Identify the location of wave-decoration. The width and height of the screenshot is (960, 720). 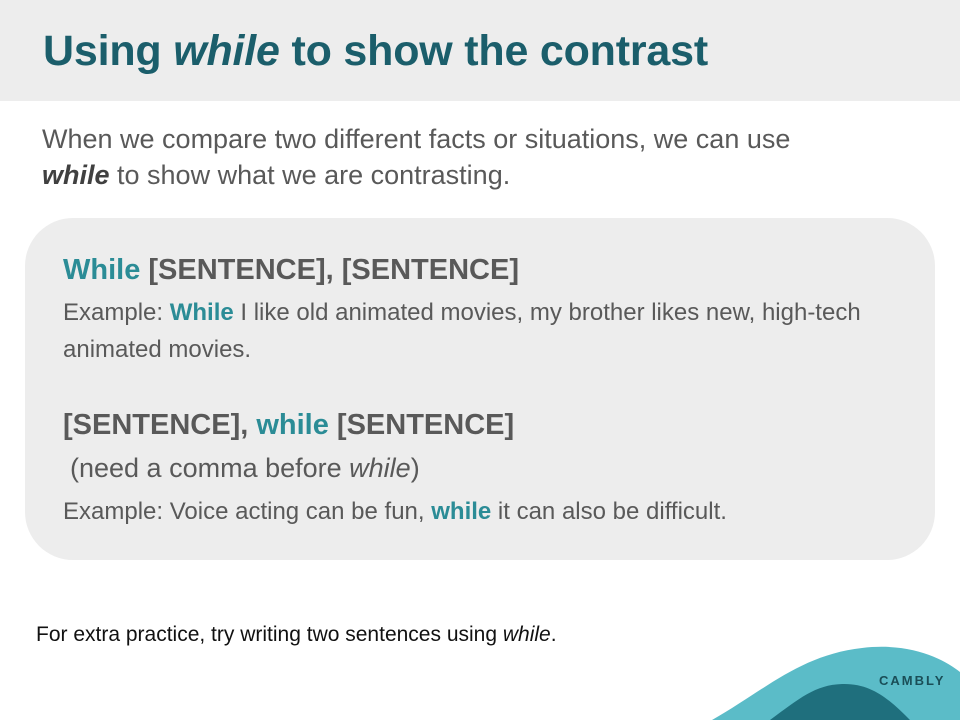
(836, 683).